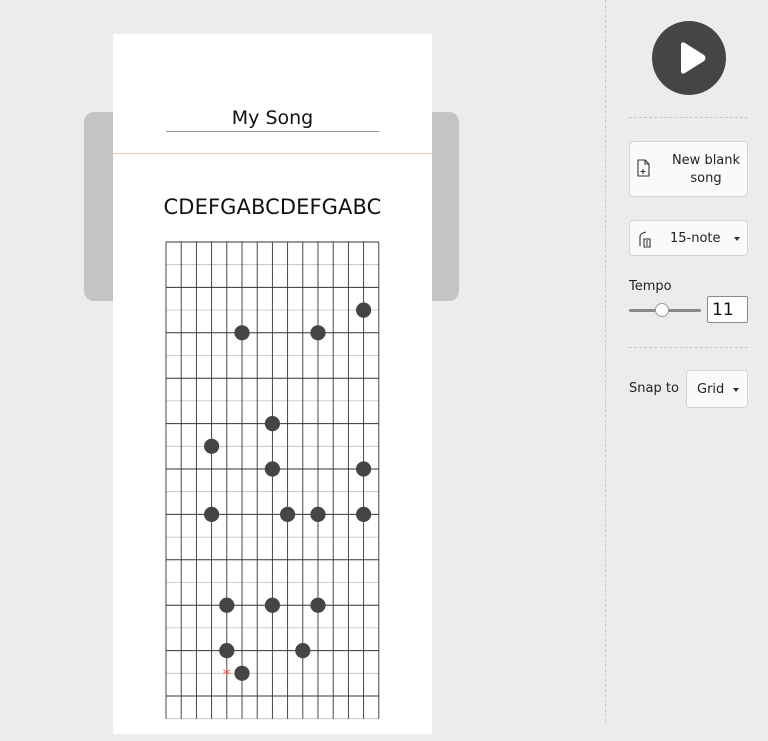  What do you see at coordinates (662, 310) in the screenshot?
I see `tempo-slider-thumb` at bounding box center [662, 310].